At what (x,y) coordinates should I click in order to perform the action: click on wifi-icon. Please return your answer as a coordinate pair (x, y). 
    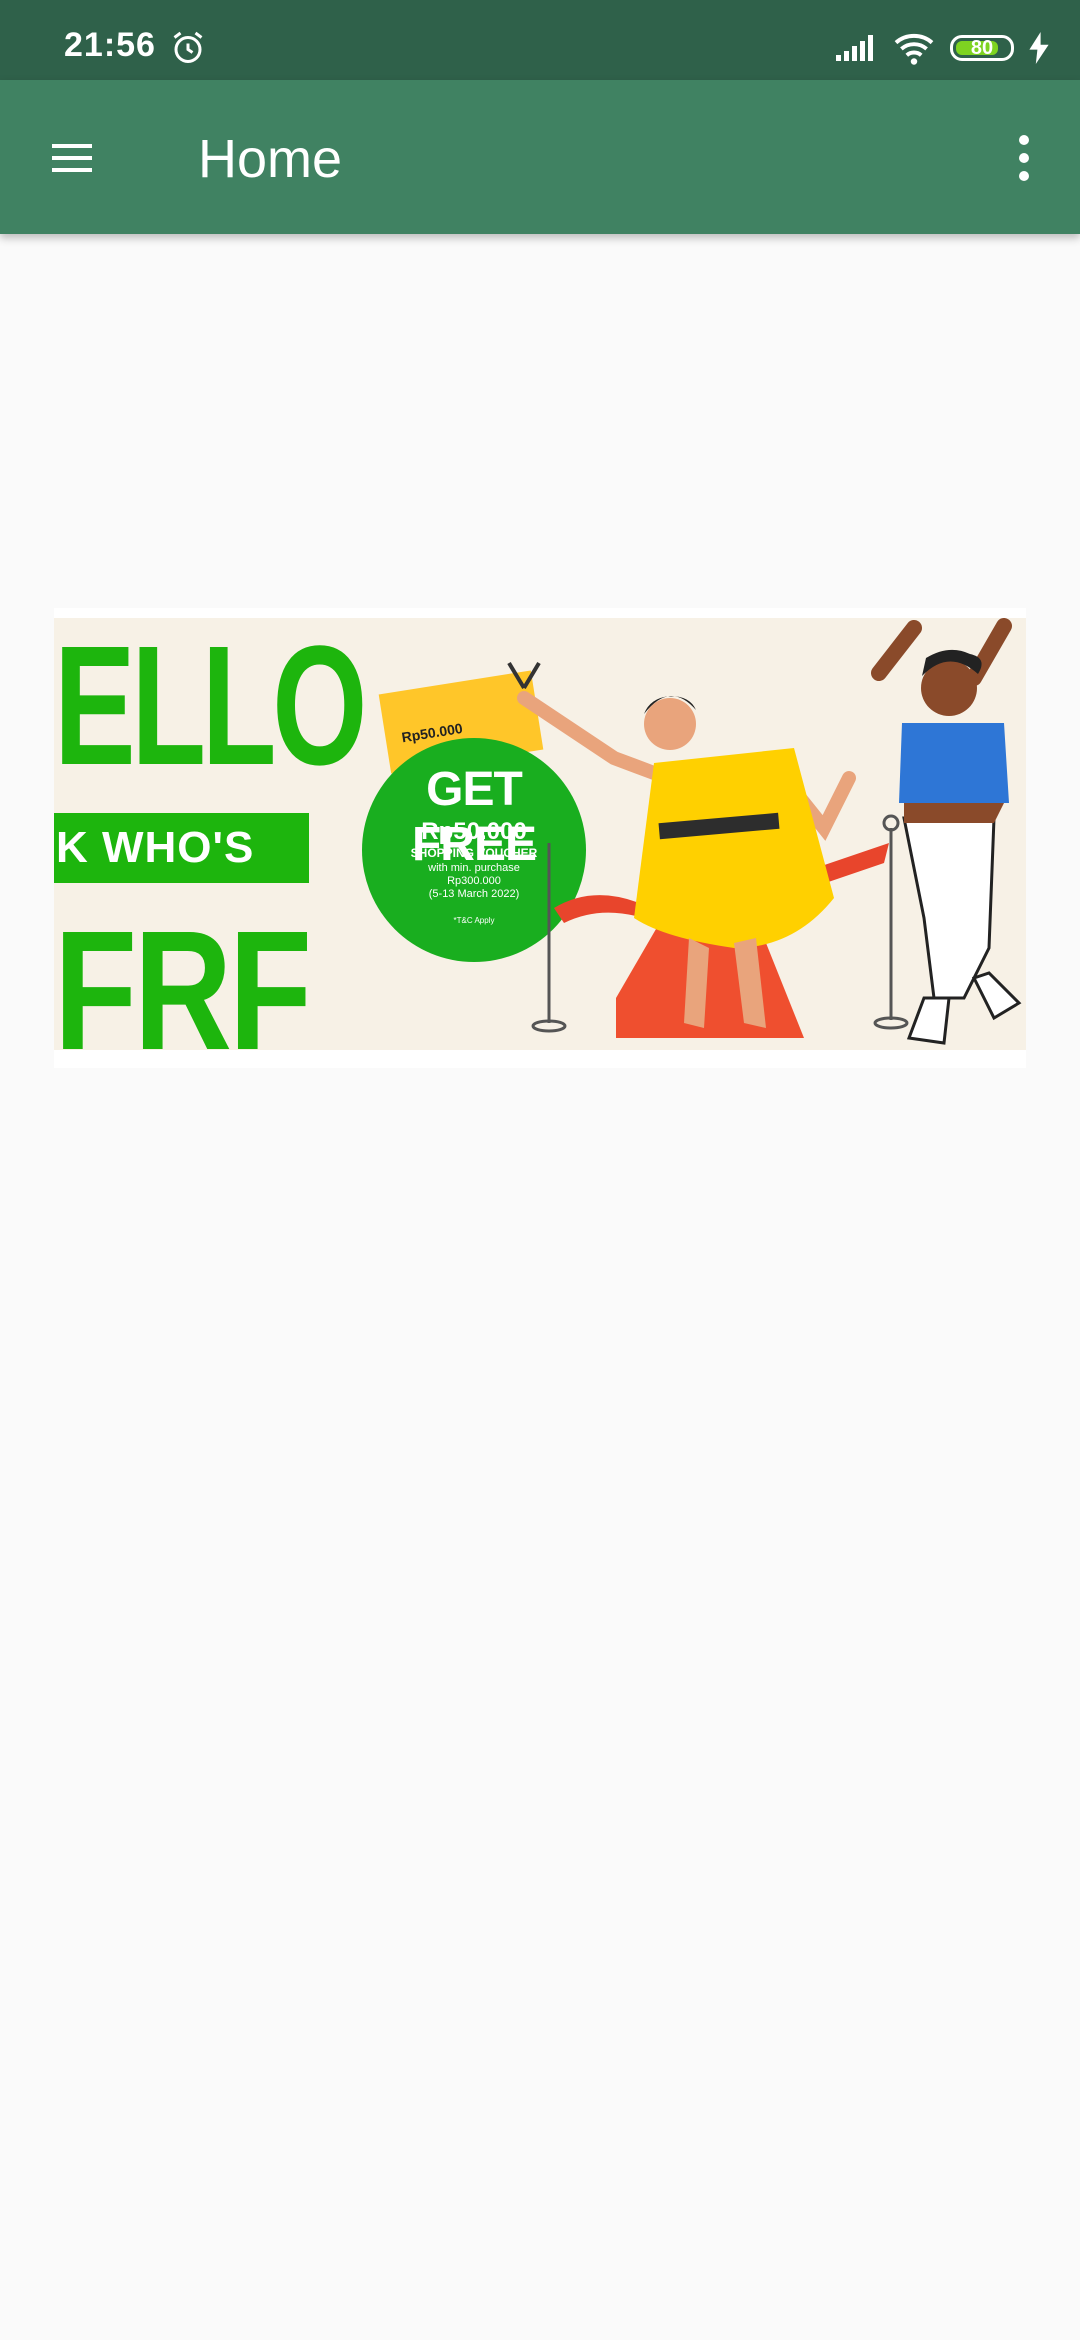
    Looking at the image, I should click on (914, 49).